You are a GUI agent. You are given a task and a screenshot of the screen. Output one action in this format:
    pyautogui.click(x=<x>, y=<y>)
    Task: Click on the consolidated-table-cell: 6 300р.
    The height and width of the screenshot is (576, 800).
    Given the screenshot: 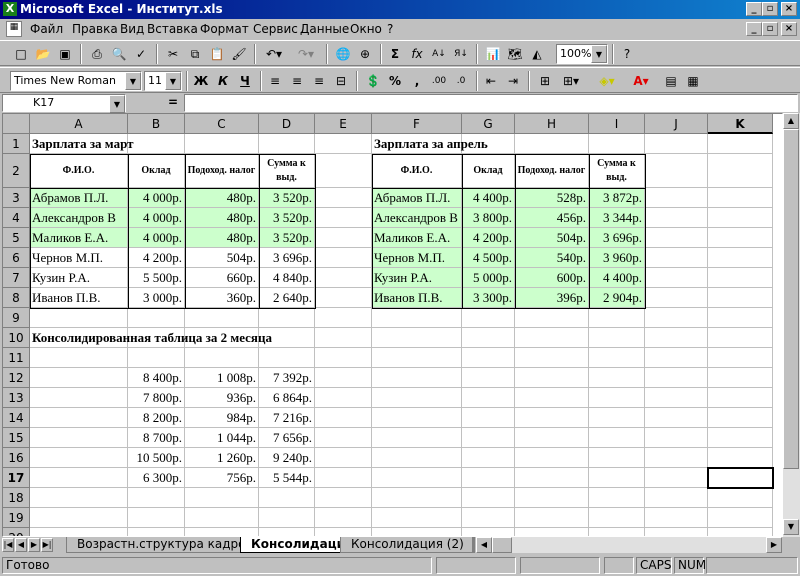 What is the action you would take?
    pyautogui.click(x=156, y=478)
    